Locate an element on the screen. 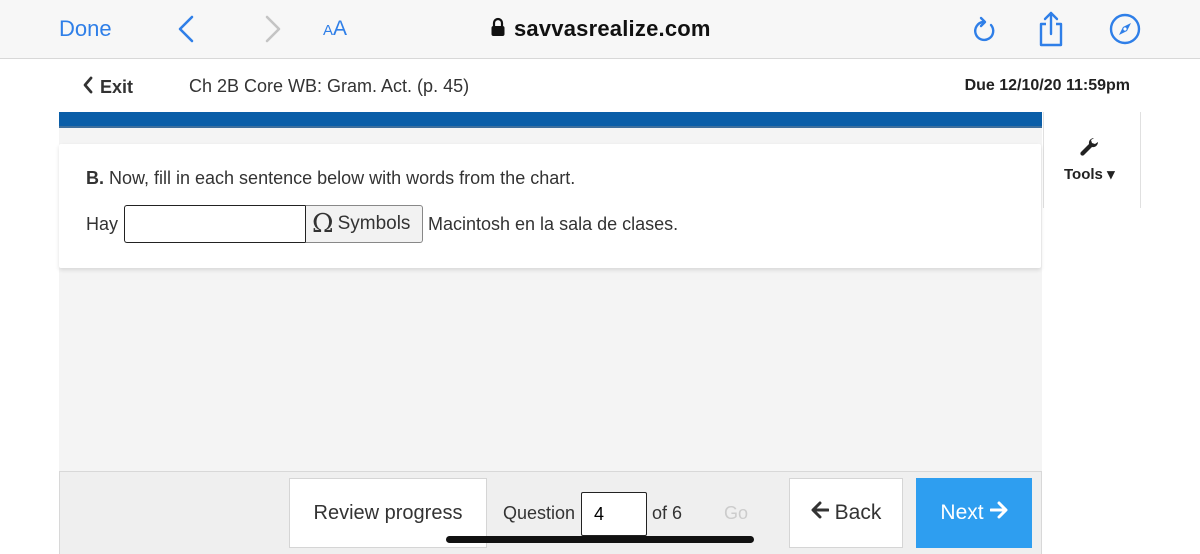 This screenshot has width=1200, height=554. header-stripe is located at coordinates (550, 120).